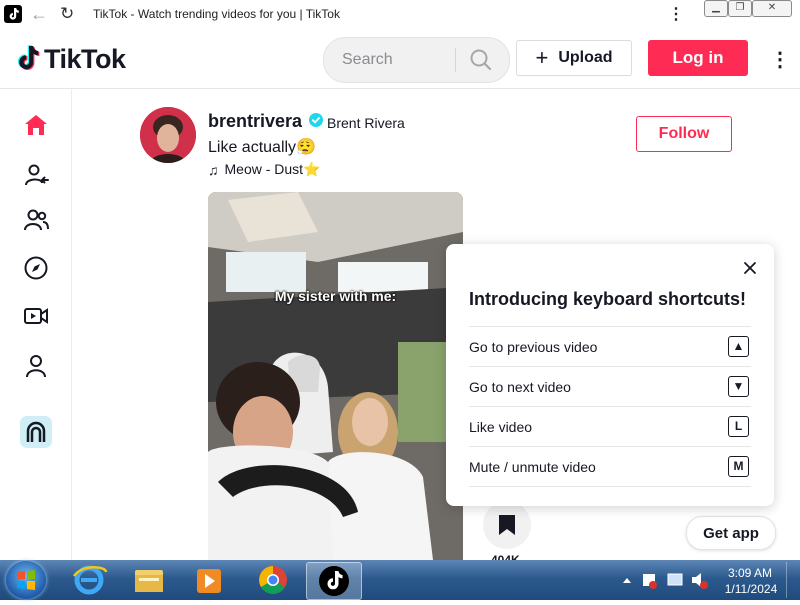 This screenshot has height=605, width=800. Describe the element at coordinates (716, 8) in the screenshot. I see `minimize-button: ▁` at that location.